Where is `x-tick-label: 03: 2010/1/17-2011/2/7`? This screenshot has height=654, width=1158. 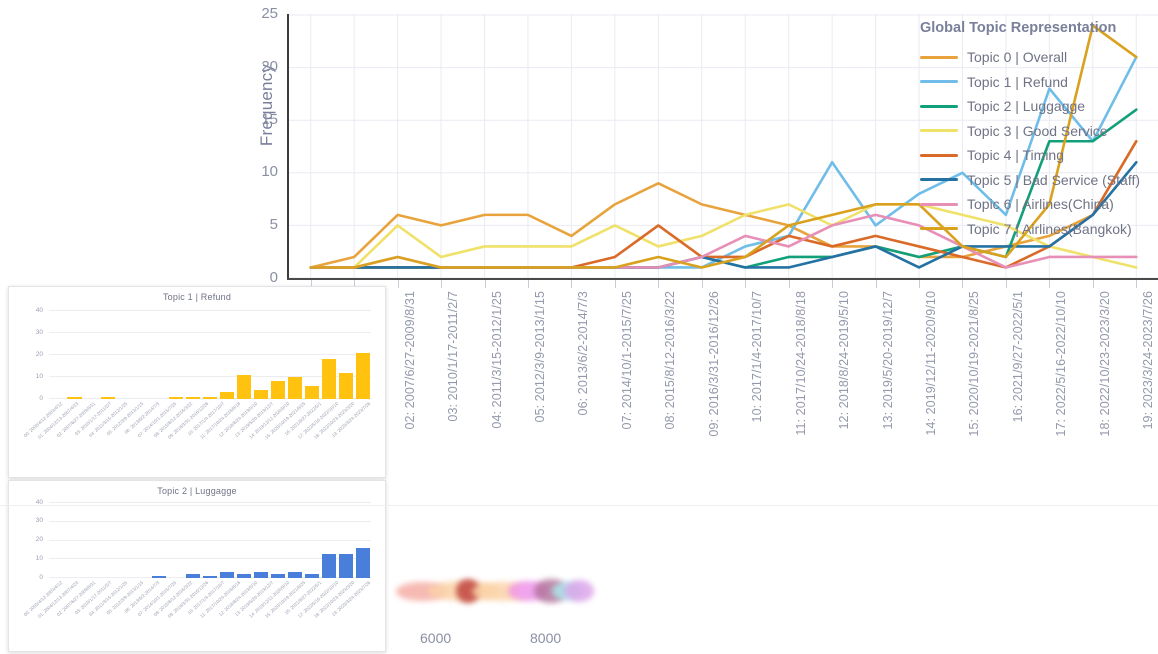 x-tick-label: 03: 2010/1/17-2011/2/7 is located at coordinates (453, 356).